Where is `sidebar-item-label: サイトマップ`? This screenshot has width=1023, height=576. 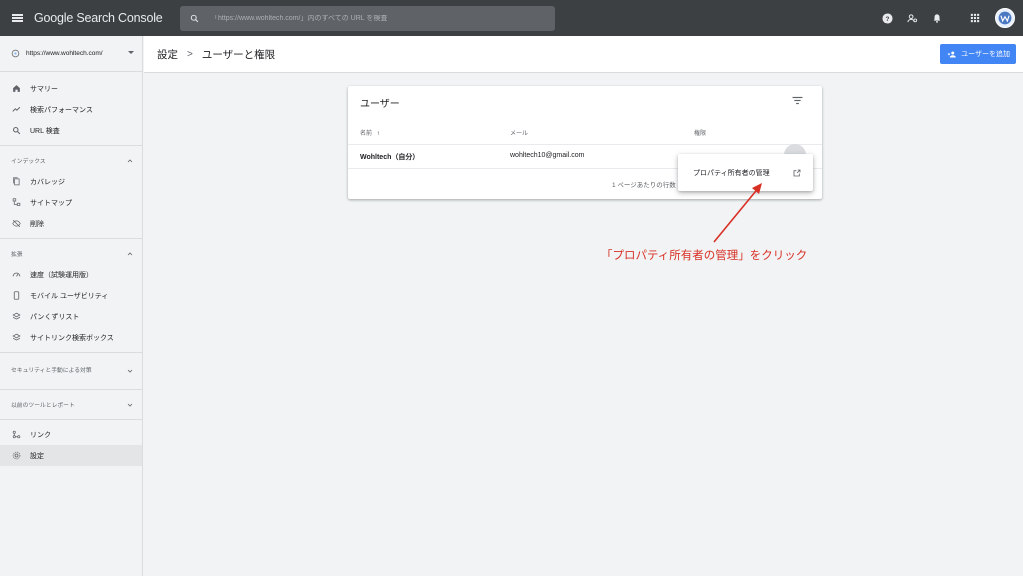
sidebar-item-label: サイトマップ is located at coordinates (51, 203).